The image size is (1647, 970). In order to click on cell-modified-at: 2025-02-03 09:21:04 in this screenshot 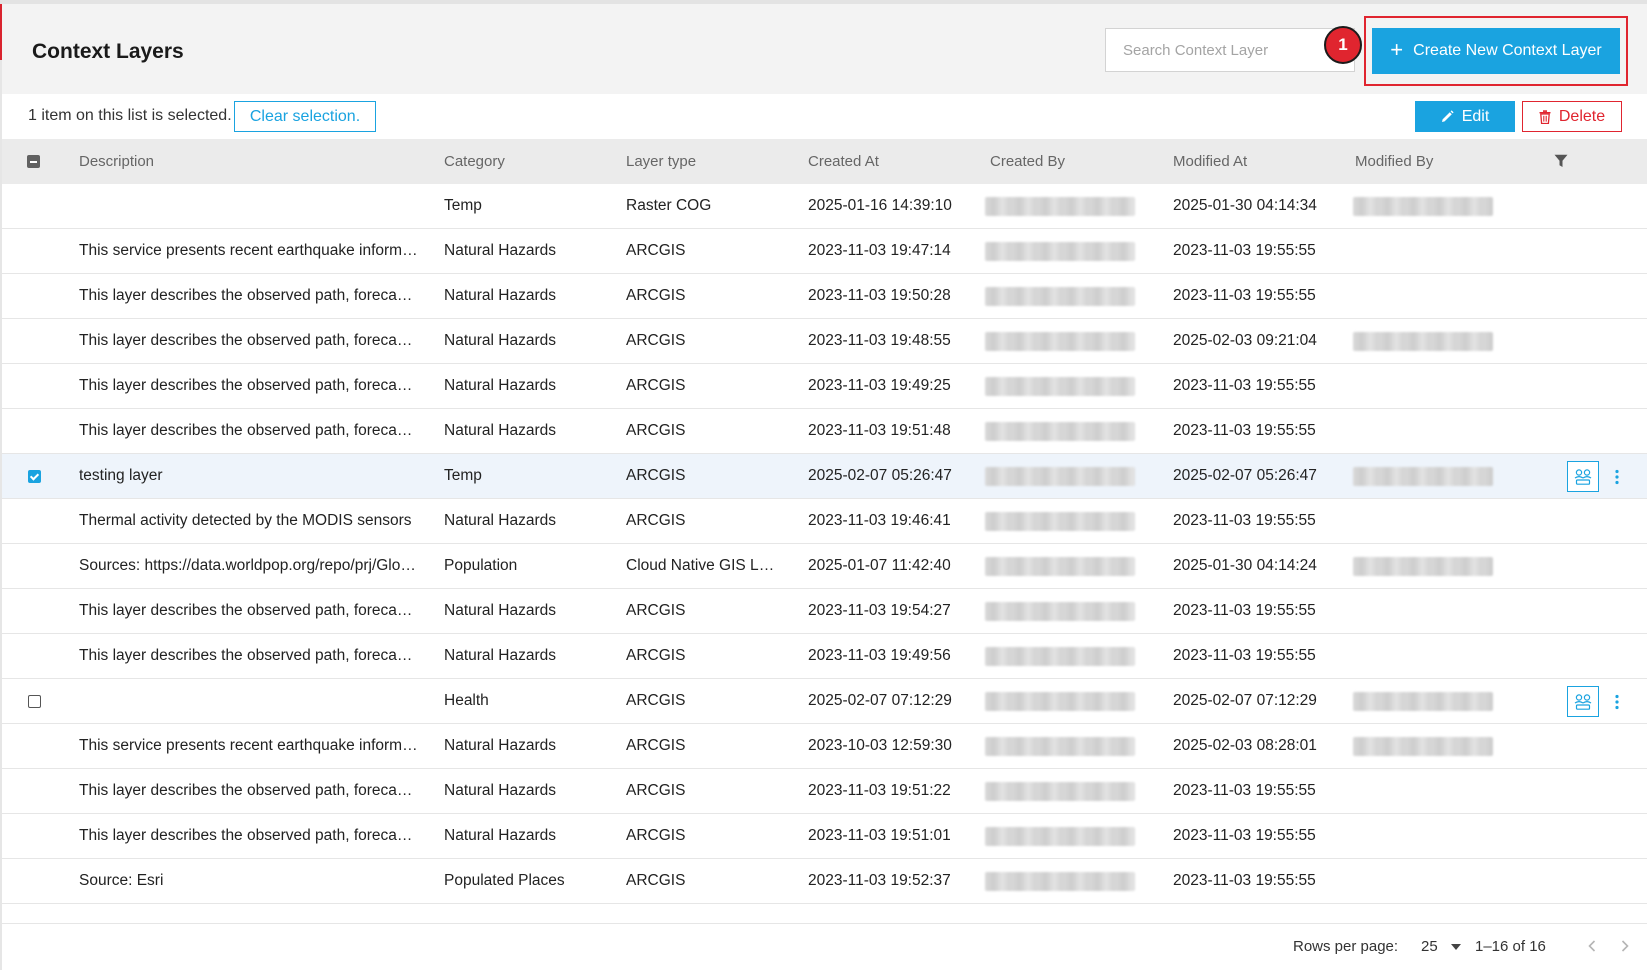, I will do `click(1245, 340)`.